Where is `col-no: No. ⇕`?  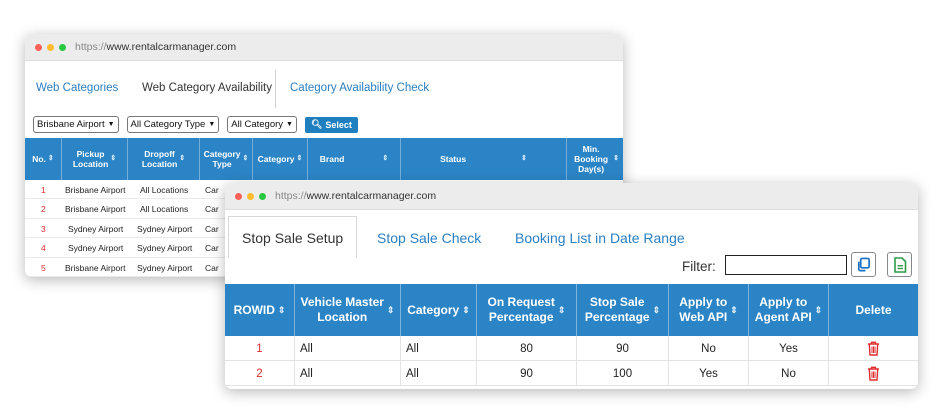 col-no: No. ⇕ is located at coordinates (43, 159).